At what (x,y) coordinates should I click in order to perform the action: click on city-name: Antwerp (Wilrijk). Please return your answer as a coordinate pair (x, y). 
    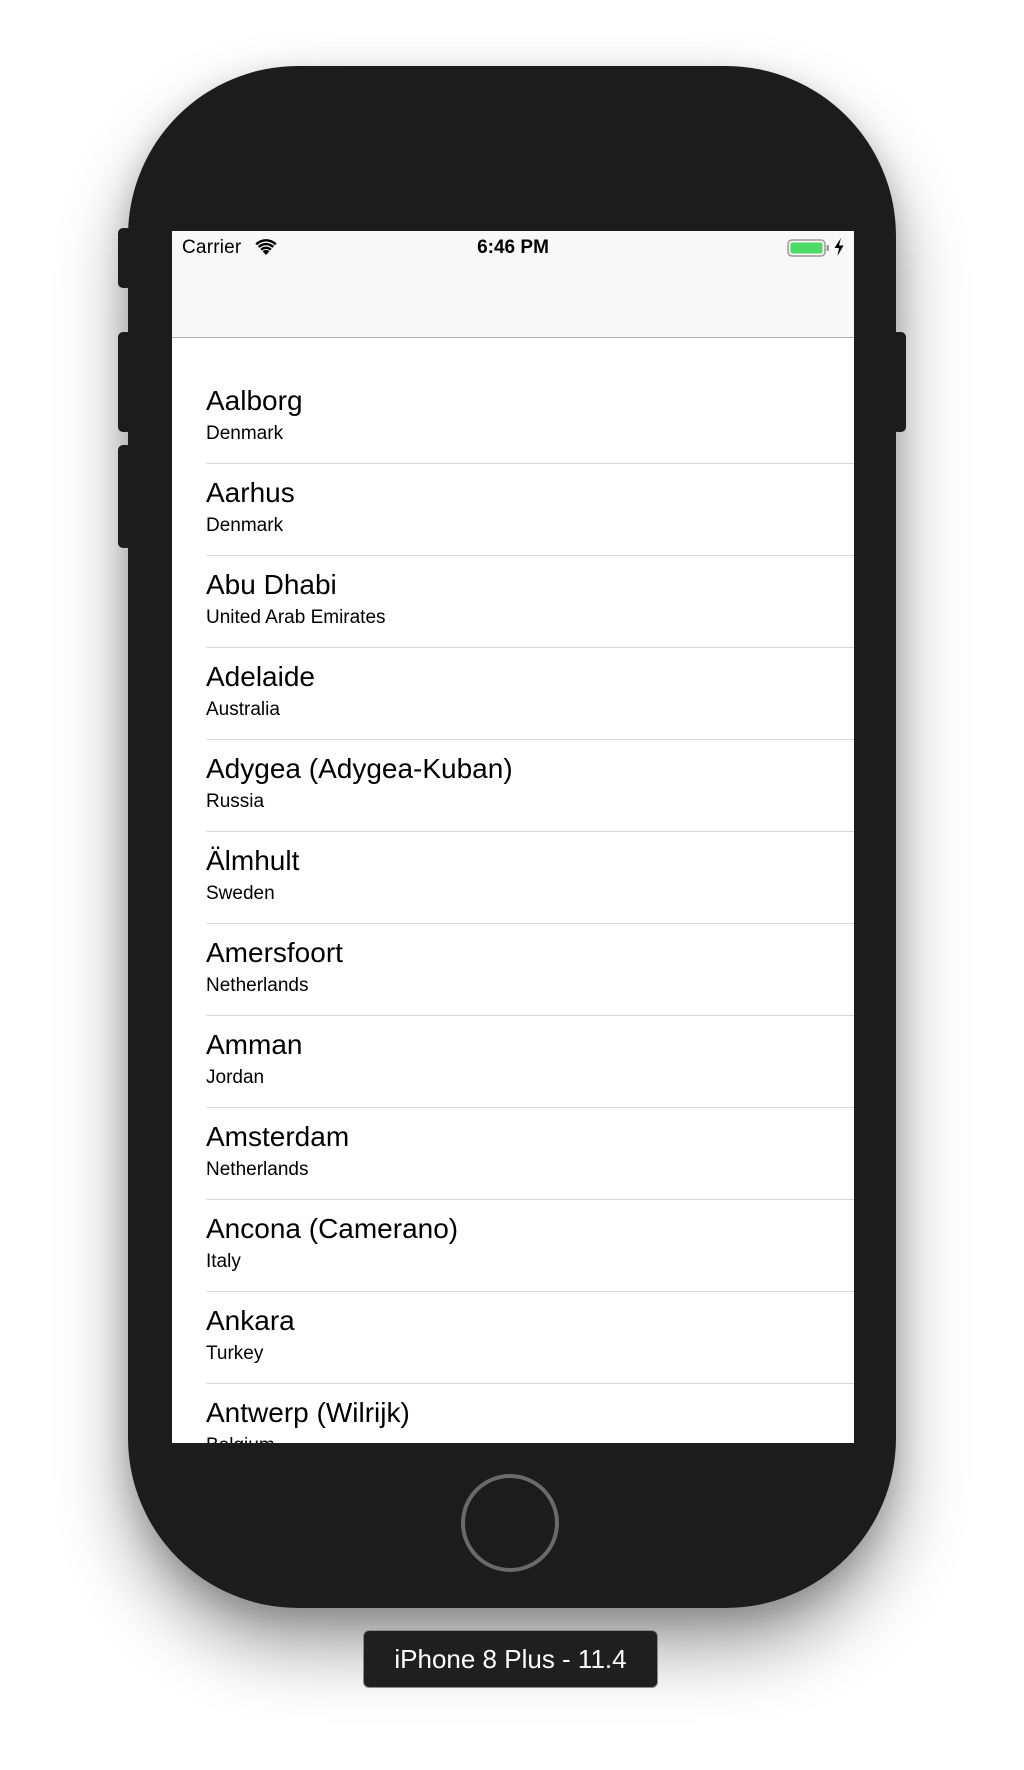
    Looking at the image, I should click on (308, 1412).